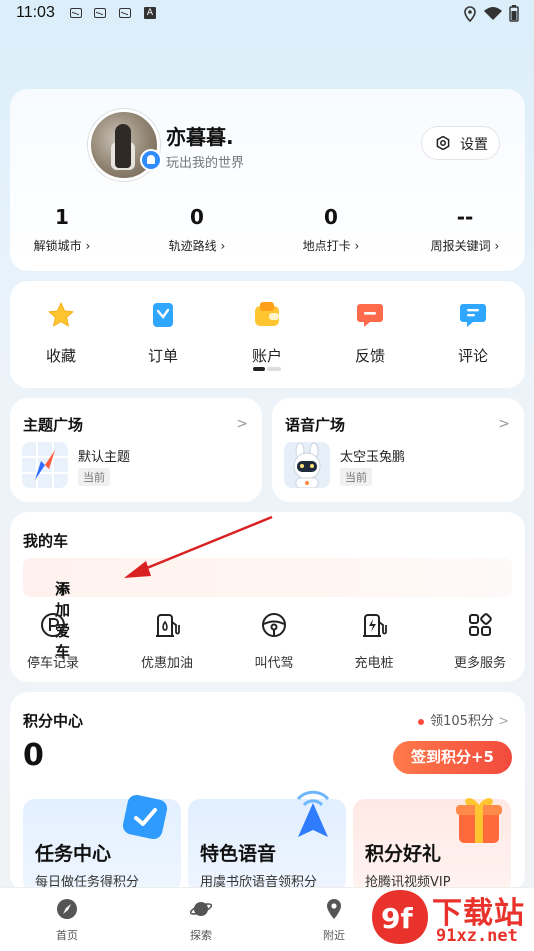 The image size is (534, 951). What do you see at coordinates (163, 315) in the screenshot?
I see `order-icon` at bounding box center [163, 315].